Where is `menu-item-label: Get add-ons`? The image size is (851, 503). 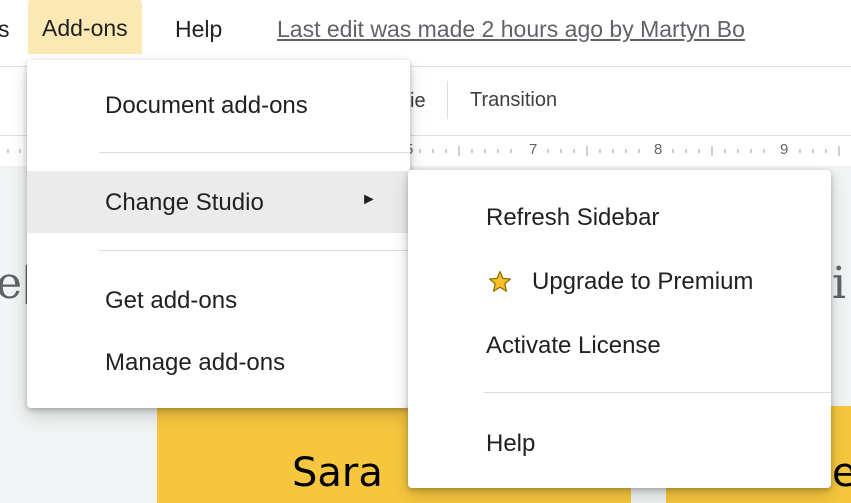 menu-item-label: Get add-ons is located at coordinates (171, 300).